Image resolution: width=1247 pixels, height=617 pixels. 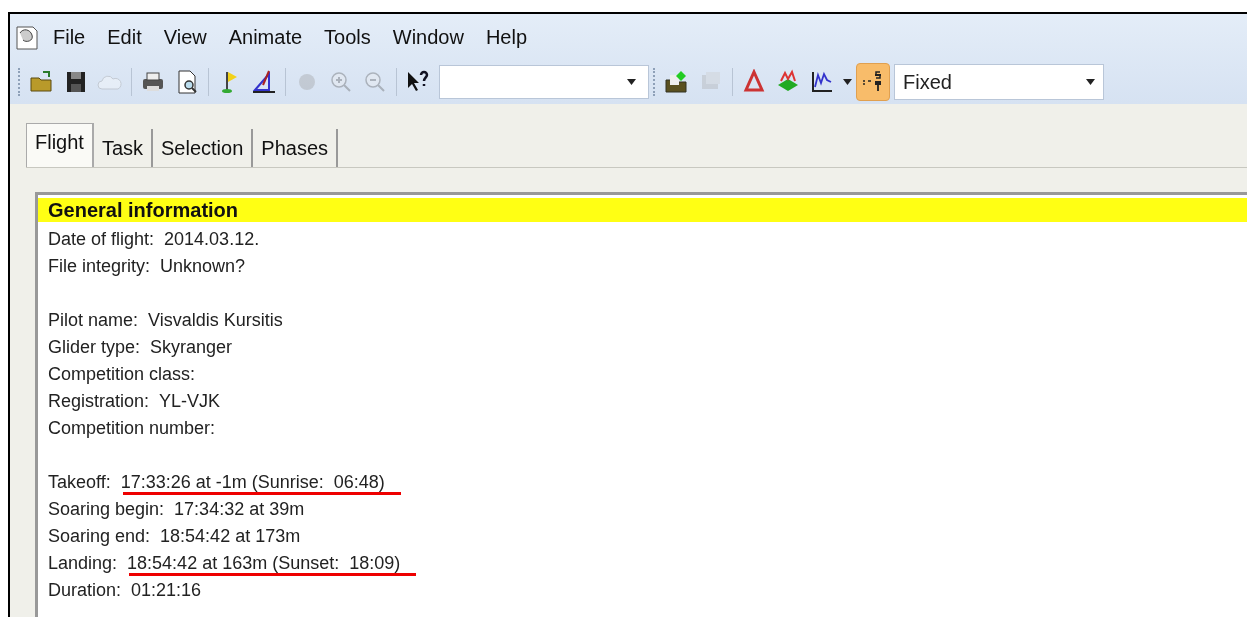 I want to click on app-logo-icon, so click(x=27, y=37).